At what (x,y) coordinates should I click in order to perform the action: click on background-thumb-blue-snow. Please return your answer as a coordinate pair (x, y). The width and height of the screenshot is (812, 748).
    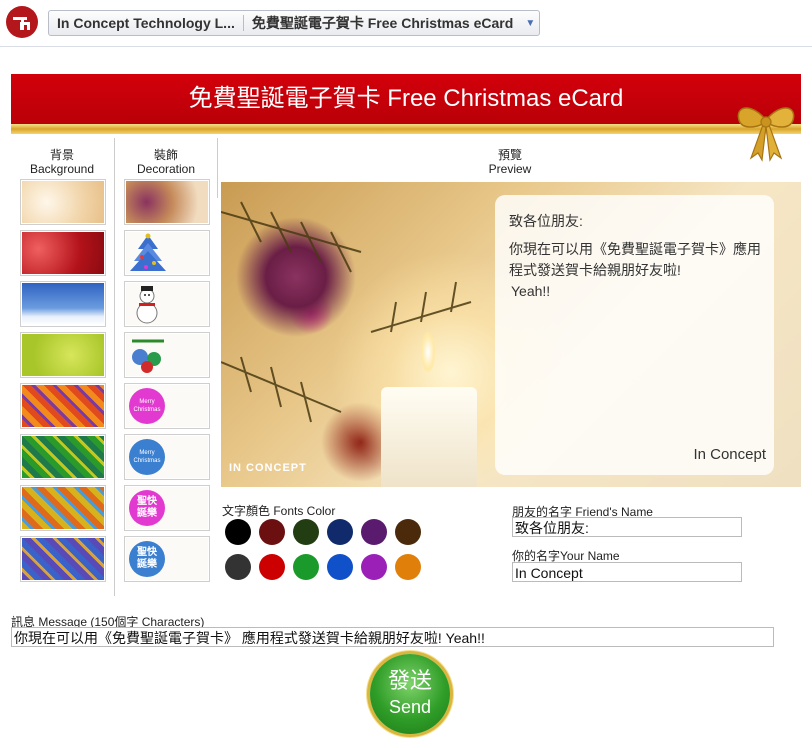
    Looking at the image, I should click on (63, 304).